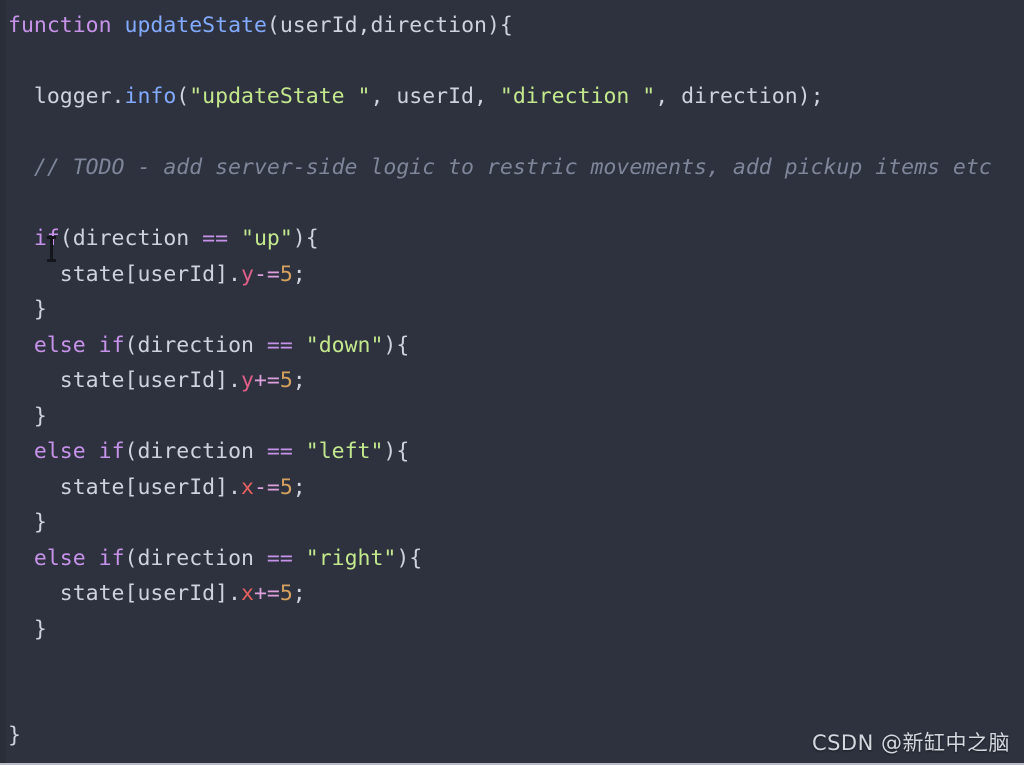 This screenshot has width=1024, height=765. What do you see at coordinates (183, 96) in the screenshot?
I see `code-token-plain: (` at bounding box center [183, 96].